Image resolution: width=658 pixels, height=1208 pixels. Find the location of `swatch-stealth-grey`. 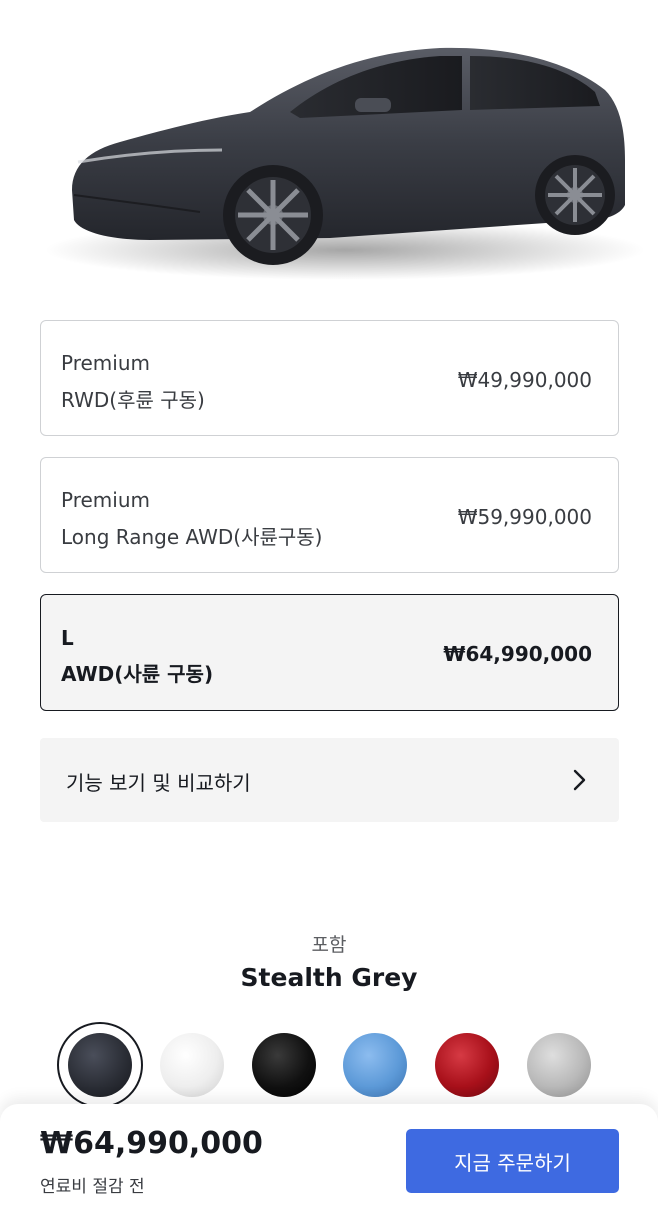

swatch-stealth-grey is located at coordinates (100, 1065).